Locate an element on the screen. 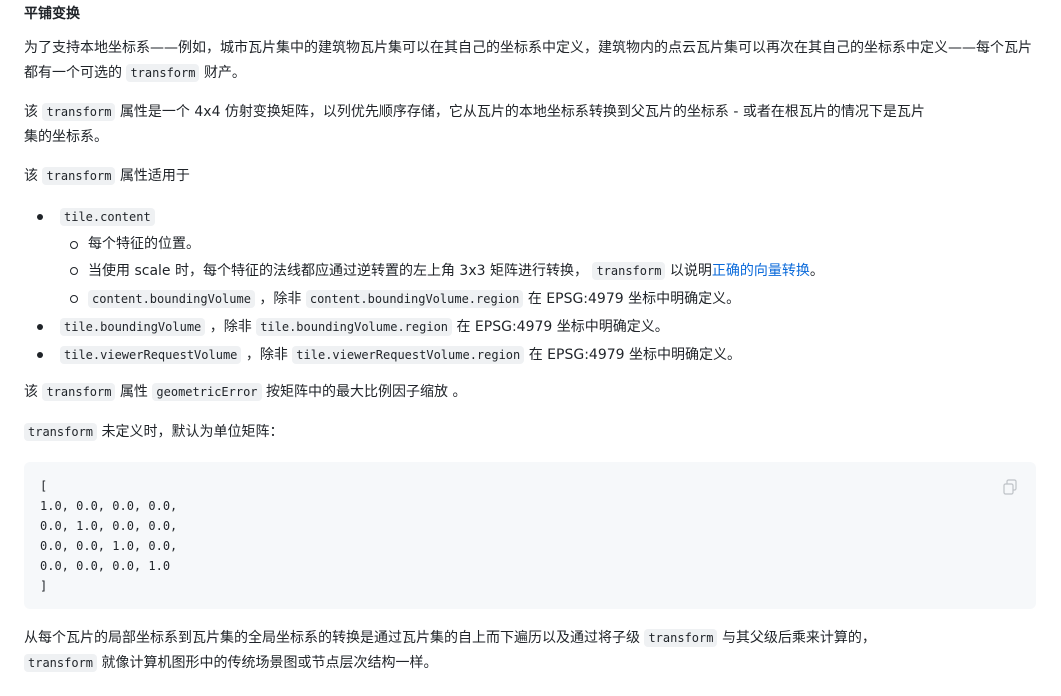  default-identity-text: 未定义时，默认为单位矩阵： is located at coordinates (192, 432).